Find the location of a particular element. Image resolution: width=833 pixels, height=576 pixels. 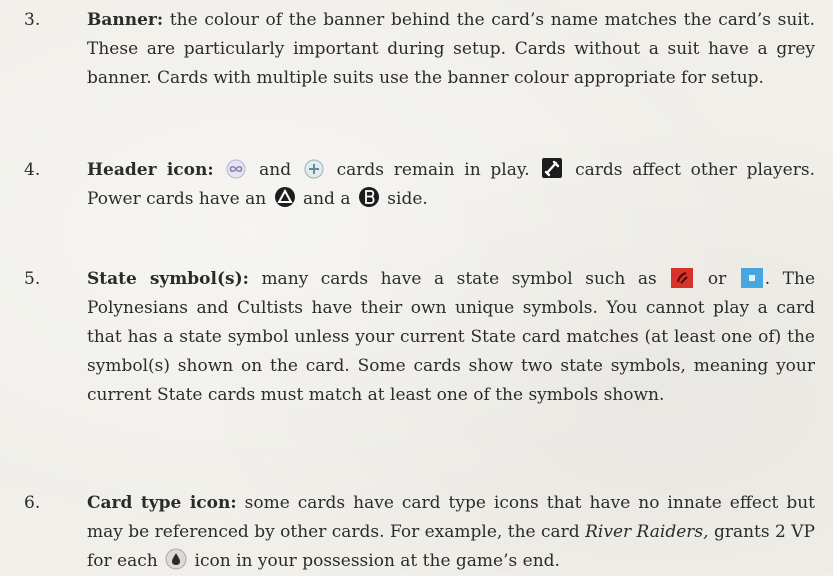

item-number: 5. is located at coordinates (32, 279).